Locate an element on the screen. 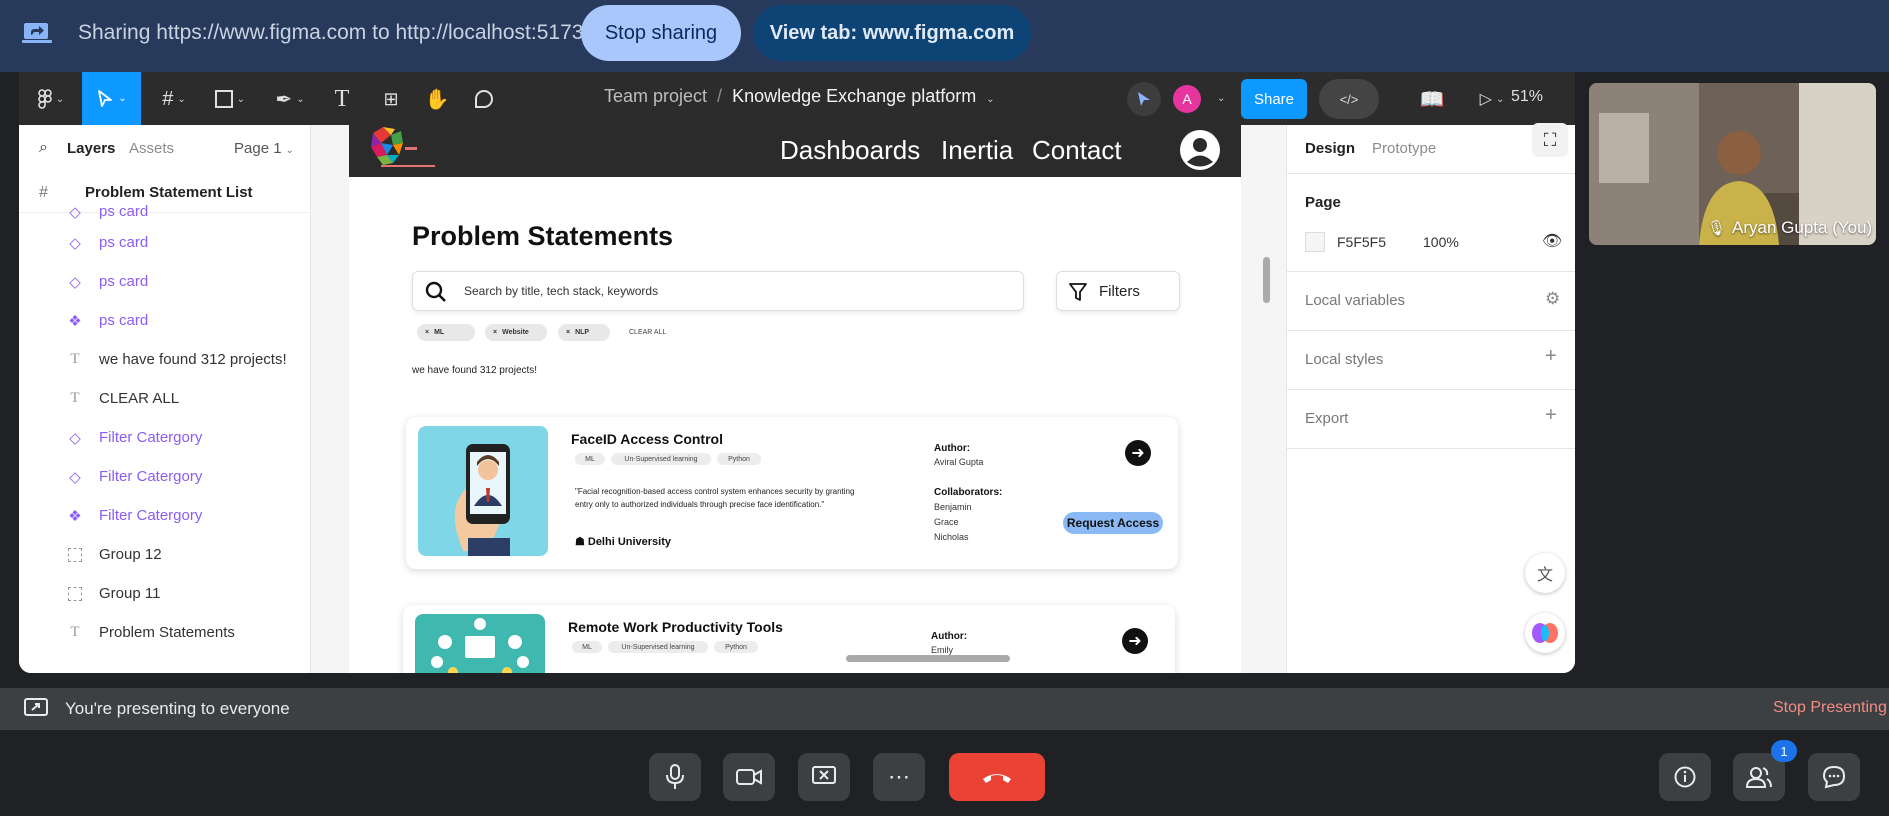 The image size is (1889, 816). meeting-info-button is located at coordinates (1685, 777).